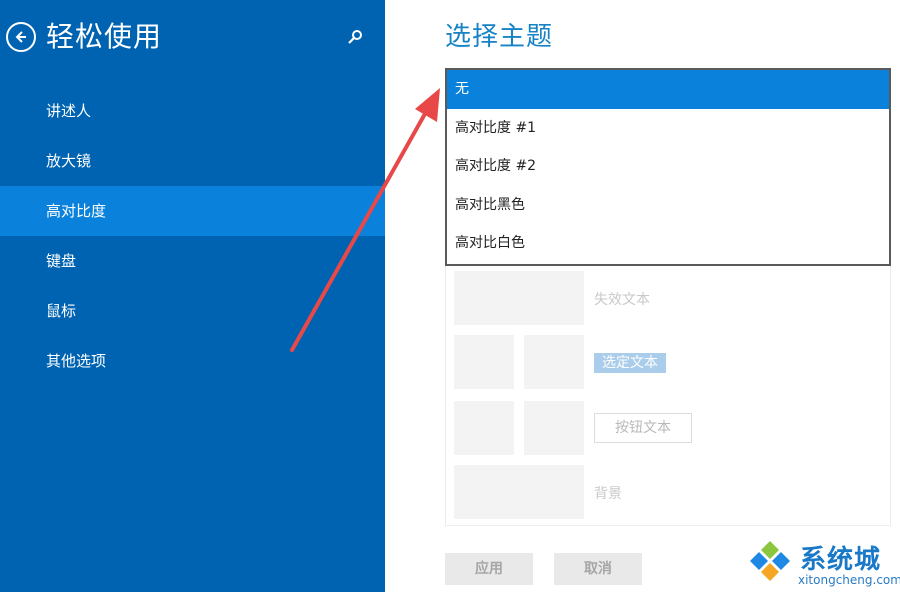  Describe the element at coordinates (668, 89) in the screenshot. I see `theme-option-none: 无` at that location.